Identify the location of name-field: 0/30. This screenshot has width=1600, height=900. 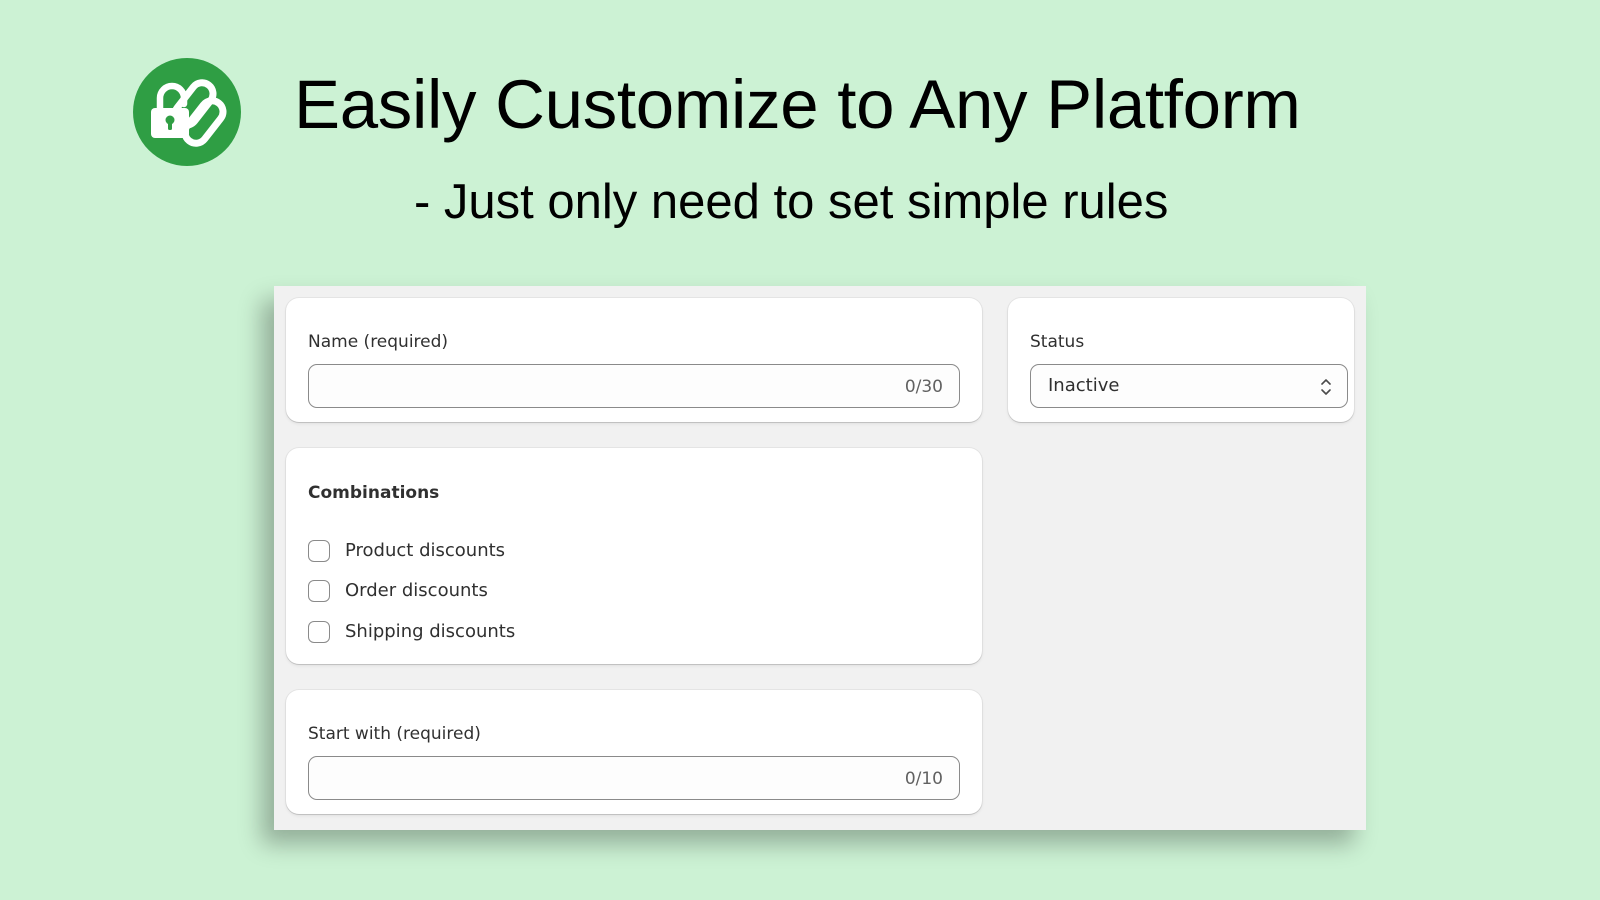
(634, 386).